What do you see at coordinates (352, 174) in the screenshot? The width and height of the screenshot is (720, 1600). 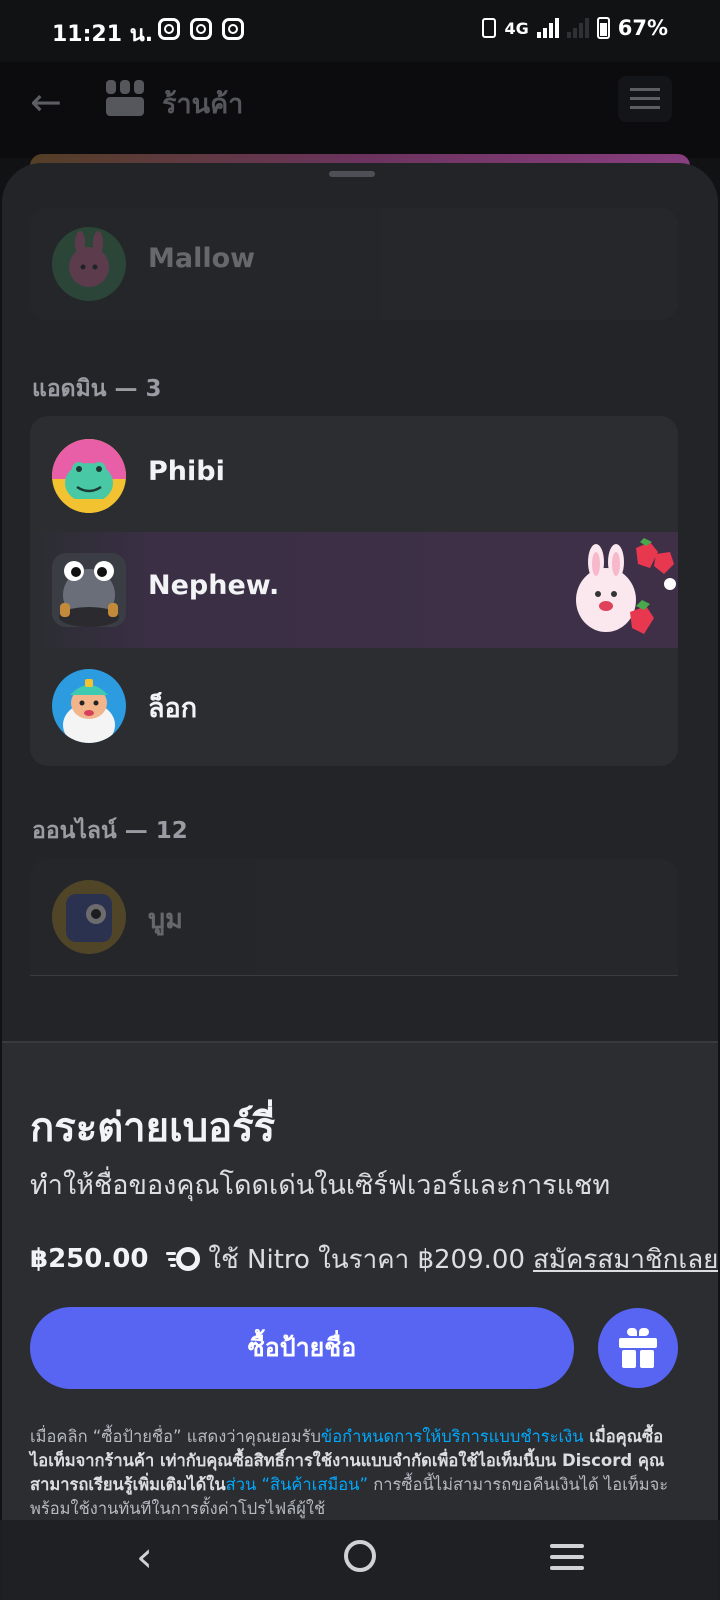 I see `drag-handle` at bounding box center [352, 174].